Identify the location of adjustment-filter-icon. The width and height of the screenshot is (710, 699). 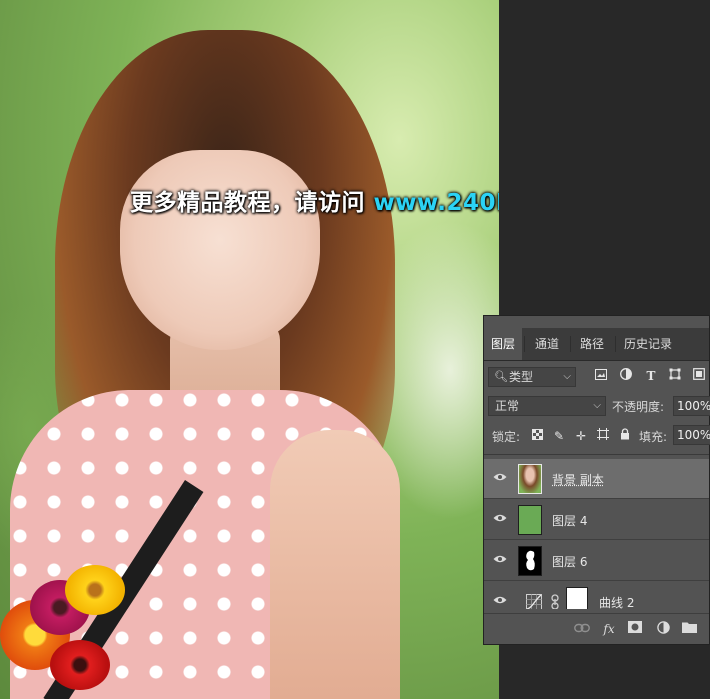
(626, 376).